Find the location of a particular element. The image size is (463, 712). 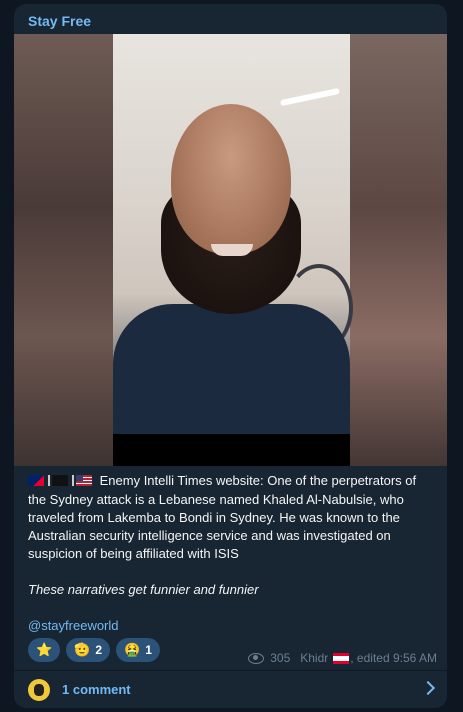

reaction-vomit: 🤮 1 is located at coordinates (138, 650).